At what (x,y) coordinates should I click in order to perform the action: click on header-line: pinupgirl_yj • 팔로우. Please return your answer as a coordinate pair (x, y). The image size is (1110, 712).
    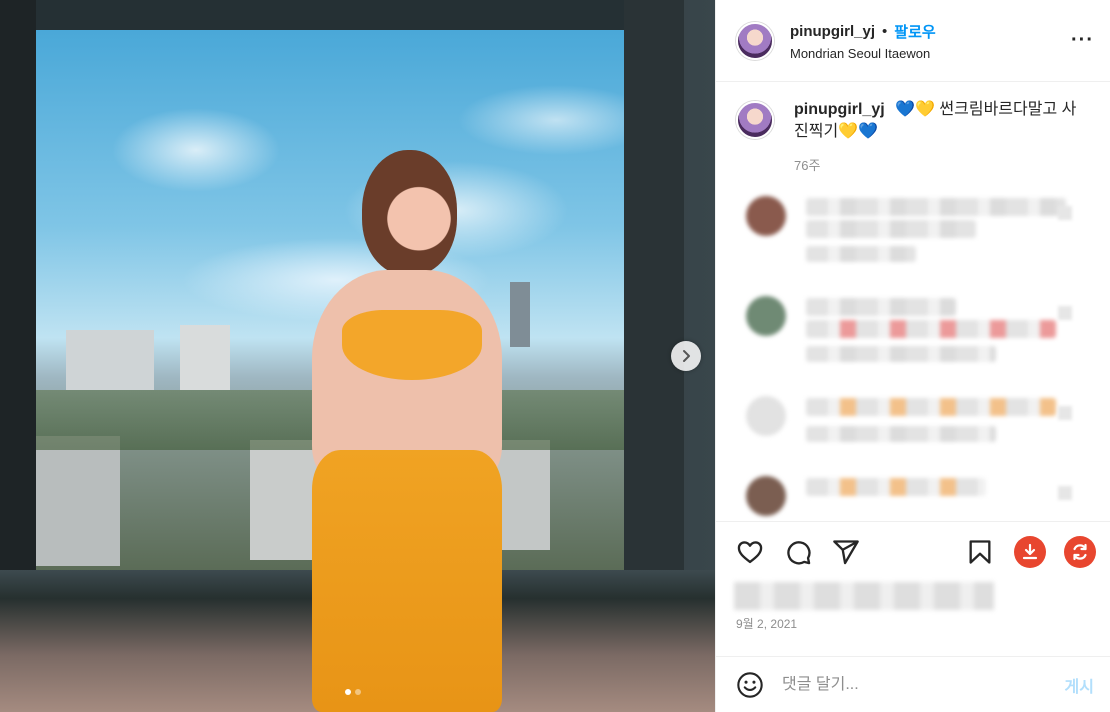
    Looking at the image, I should click on (930, 31).